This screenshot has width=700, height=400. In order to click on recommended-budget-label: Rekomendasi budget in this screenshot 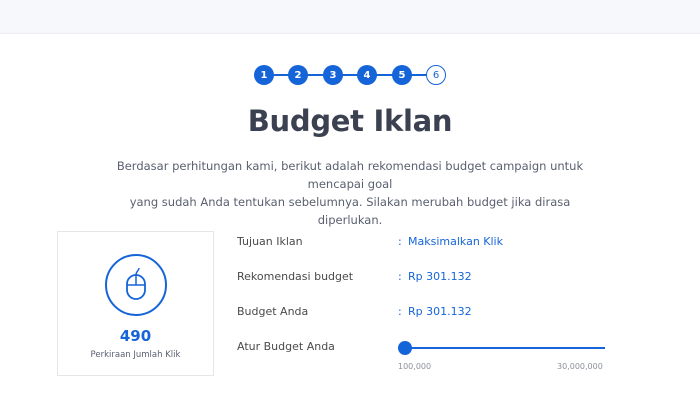, I will do `click(295, 276)`.